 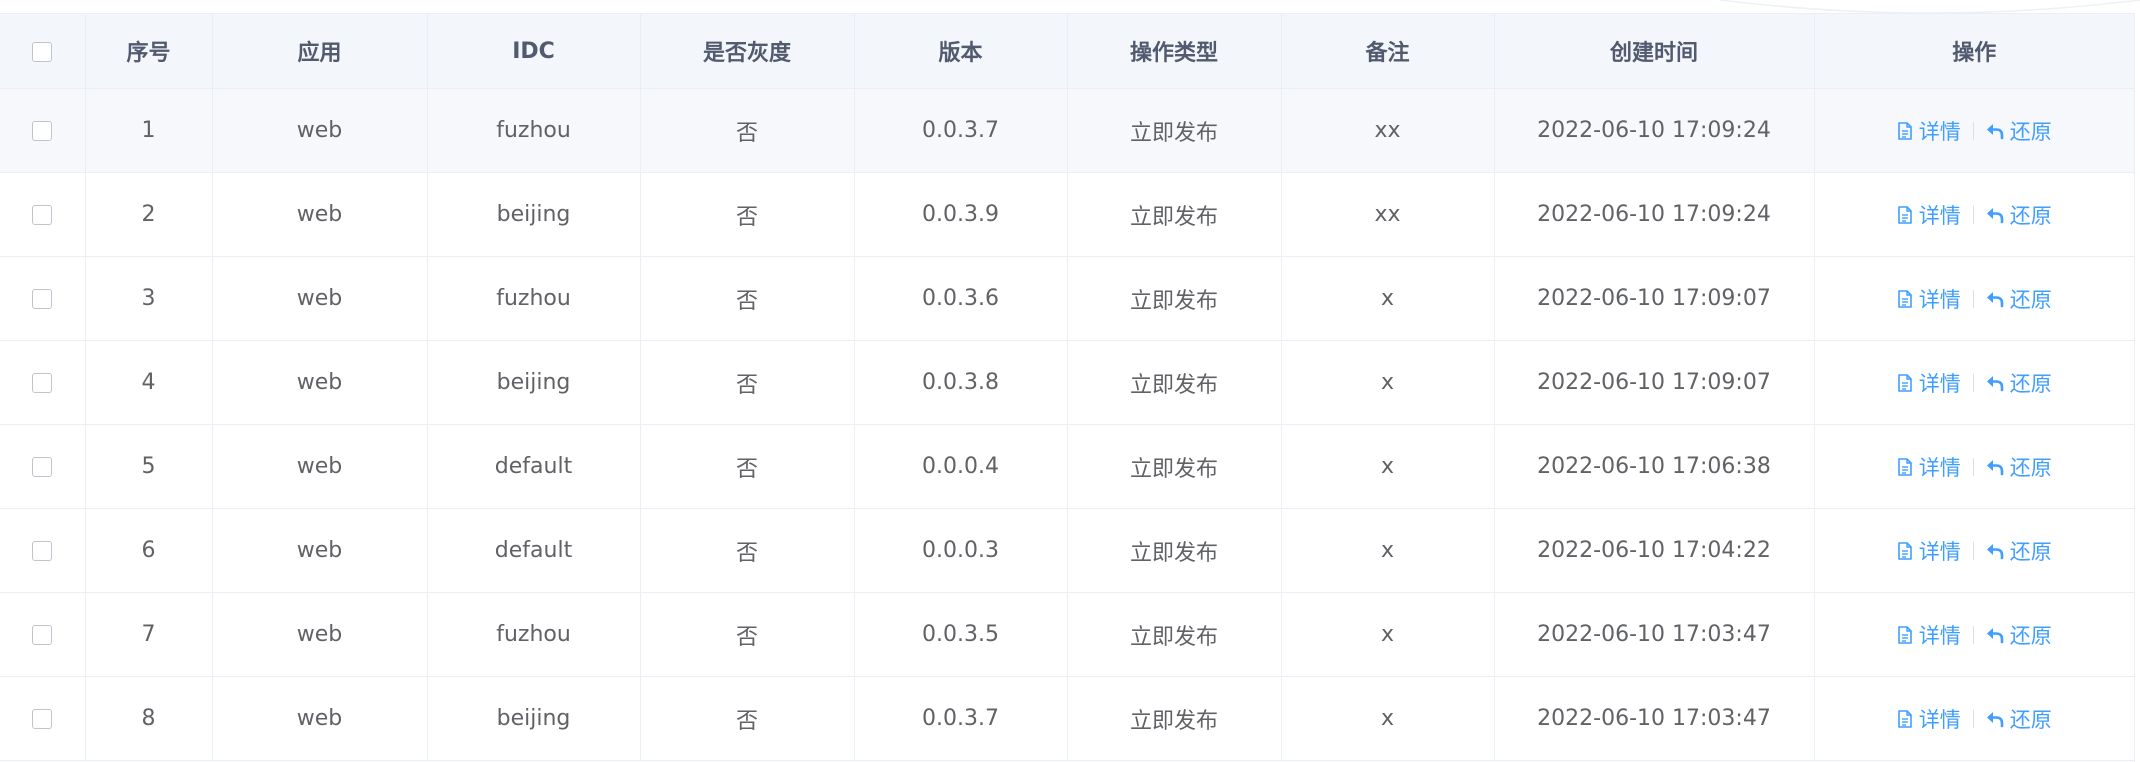 What do you see at coordinates (747, 51) in the screenshot?
I see `column-header-gray: 是否灰度` at bounding box center [747, 51].